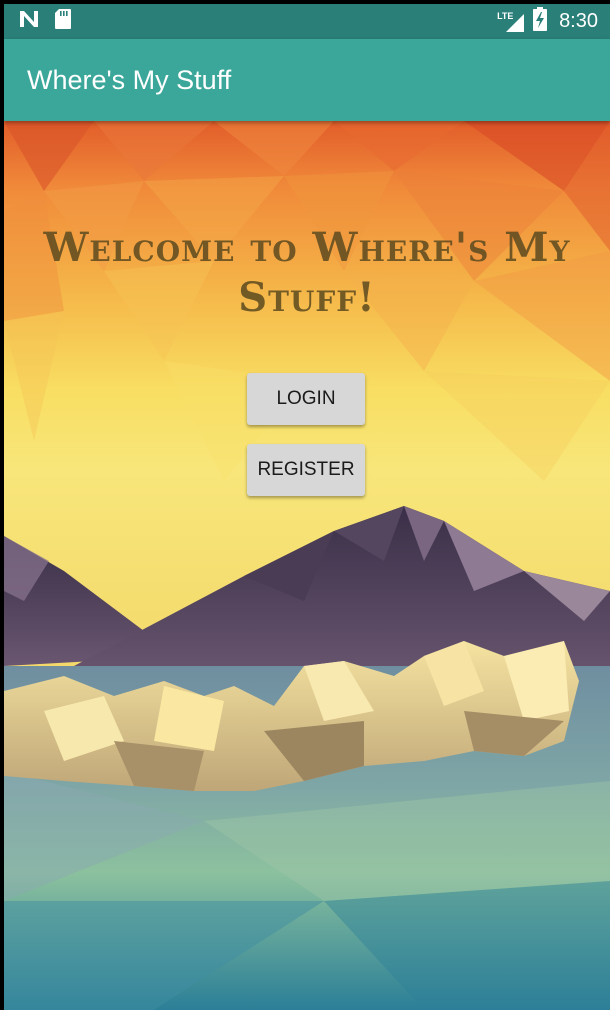 This screenshot has width=610, height=1010. What do you see at coordinates (129, 80) in the screenshot?
I see `app-title: Where's My Stuff` at bounding box center [129, 80].